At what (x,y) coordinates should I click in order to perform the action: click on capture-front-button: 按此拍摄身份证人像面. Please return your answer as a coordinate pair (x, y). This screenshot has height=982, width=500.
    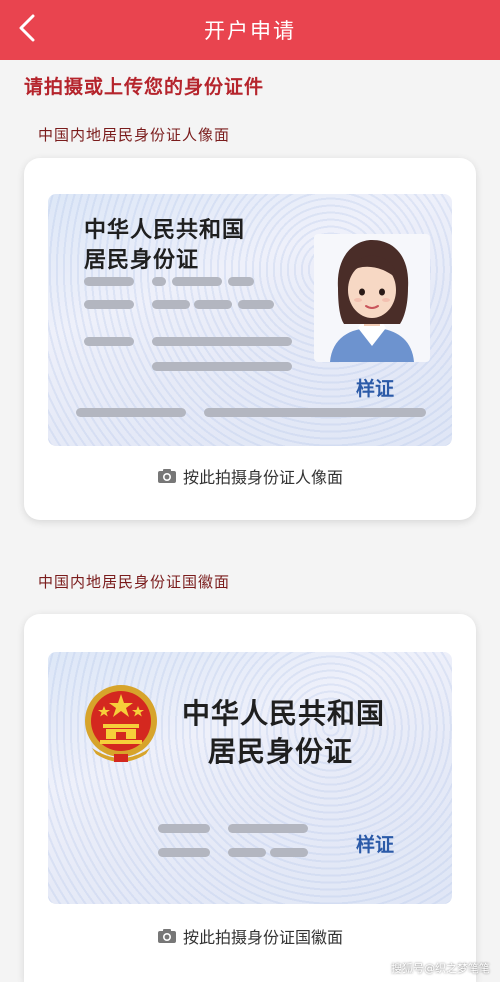
    Looking at the image, I should click on (250, 476).